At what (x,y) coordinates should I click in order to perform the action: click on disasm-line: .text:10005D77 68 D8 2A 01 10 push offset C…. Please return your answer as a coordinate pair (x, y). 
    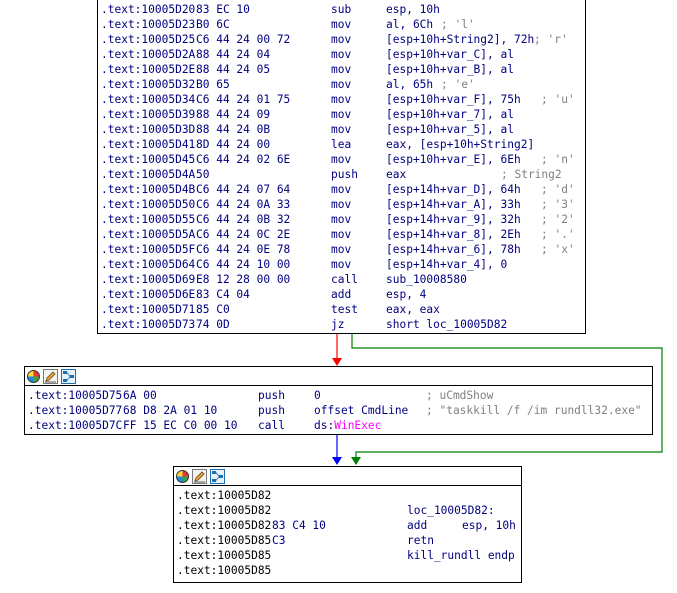
    Looking at the image, I should click on (339, 410).